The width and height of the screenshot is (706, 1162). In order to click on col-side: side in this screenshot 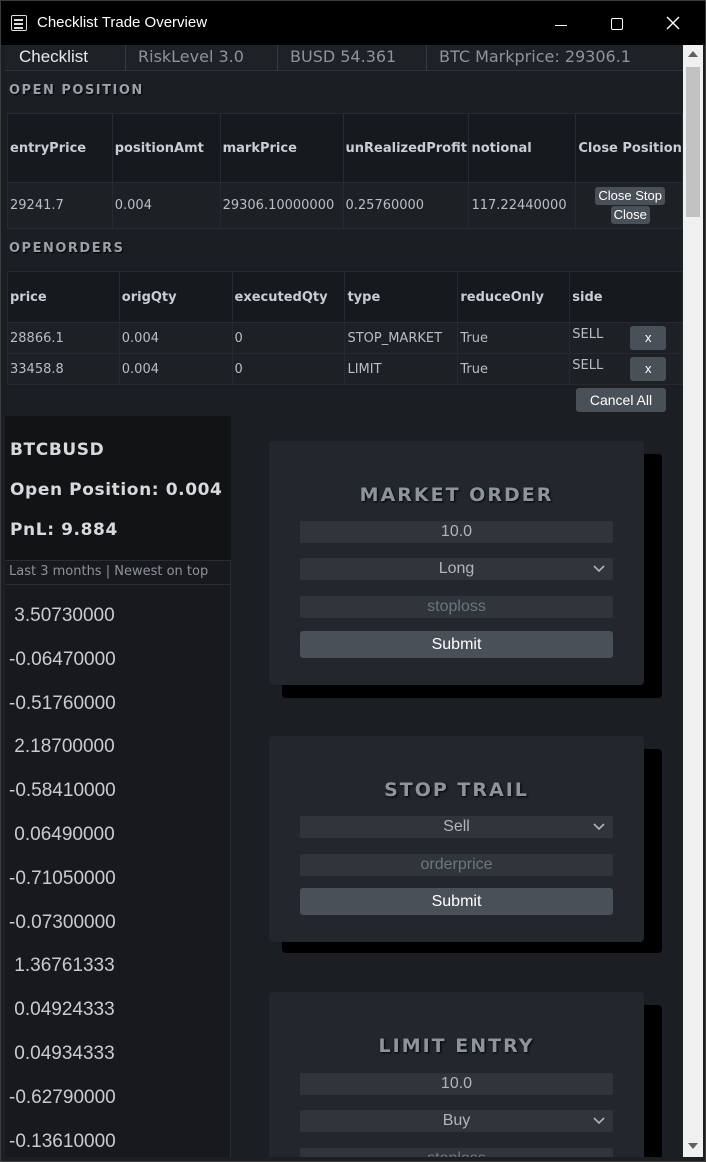, I will do `click(626, 297)`.